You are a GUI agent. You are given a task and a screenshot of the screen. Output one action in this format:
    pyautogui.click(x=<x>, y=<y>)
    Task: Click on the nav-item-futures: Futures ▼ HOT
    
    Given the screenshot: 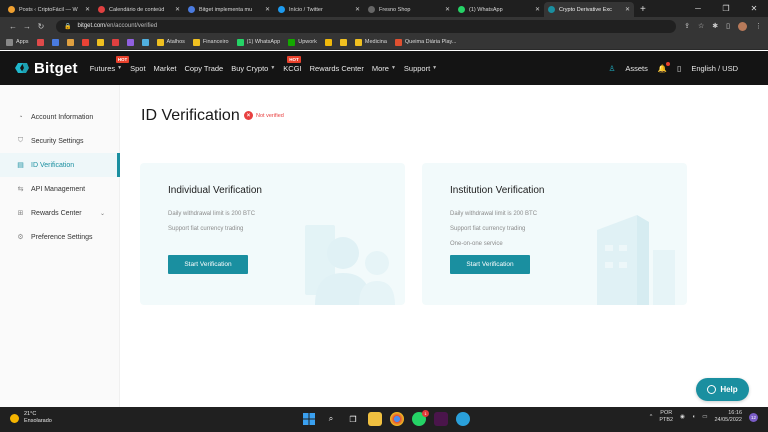 What is the action you would take?
    pyautogui.click(x=110, y=64)
    